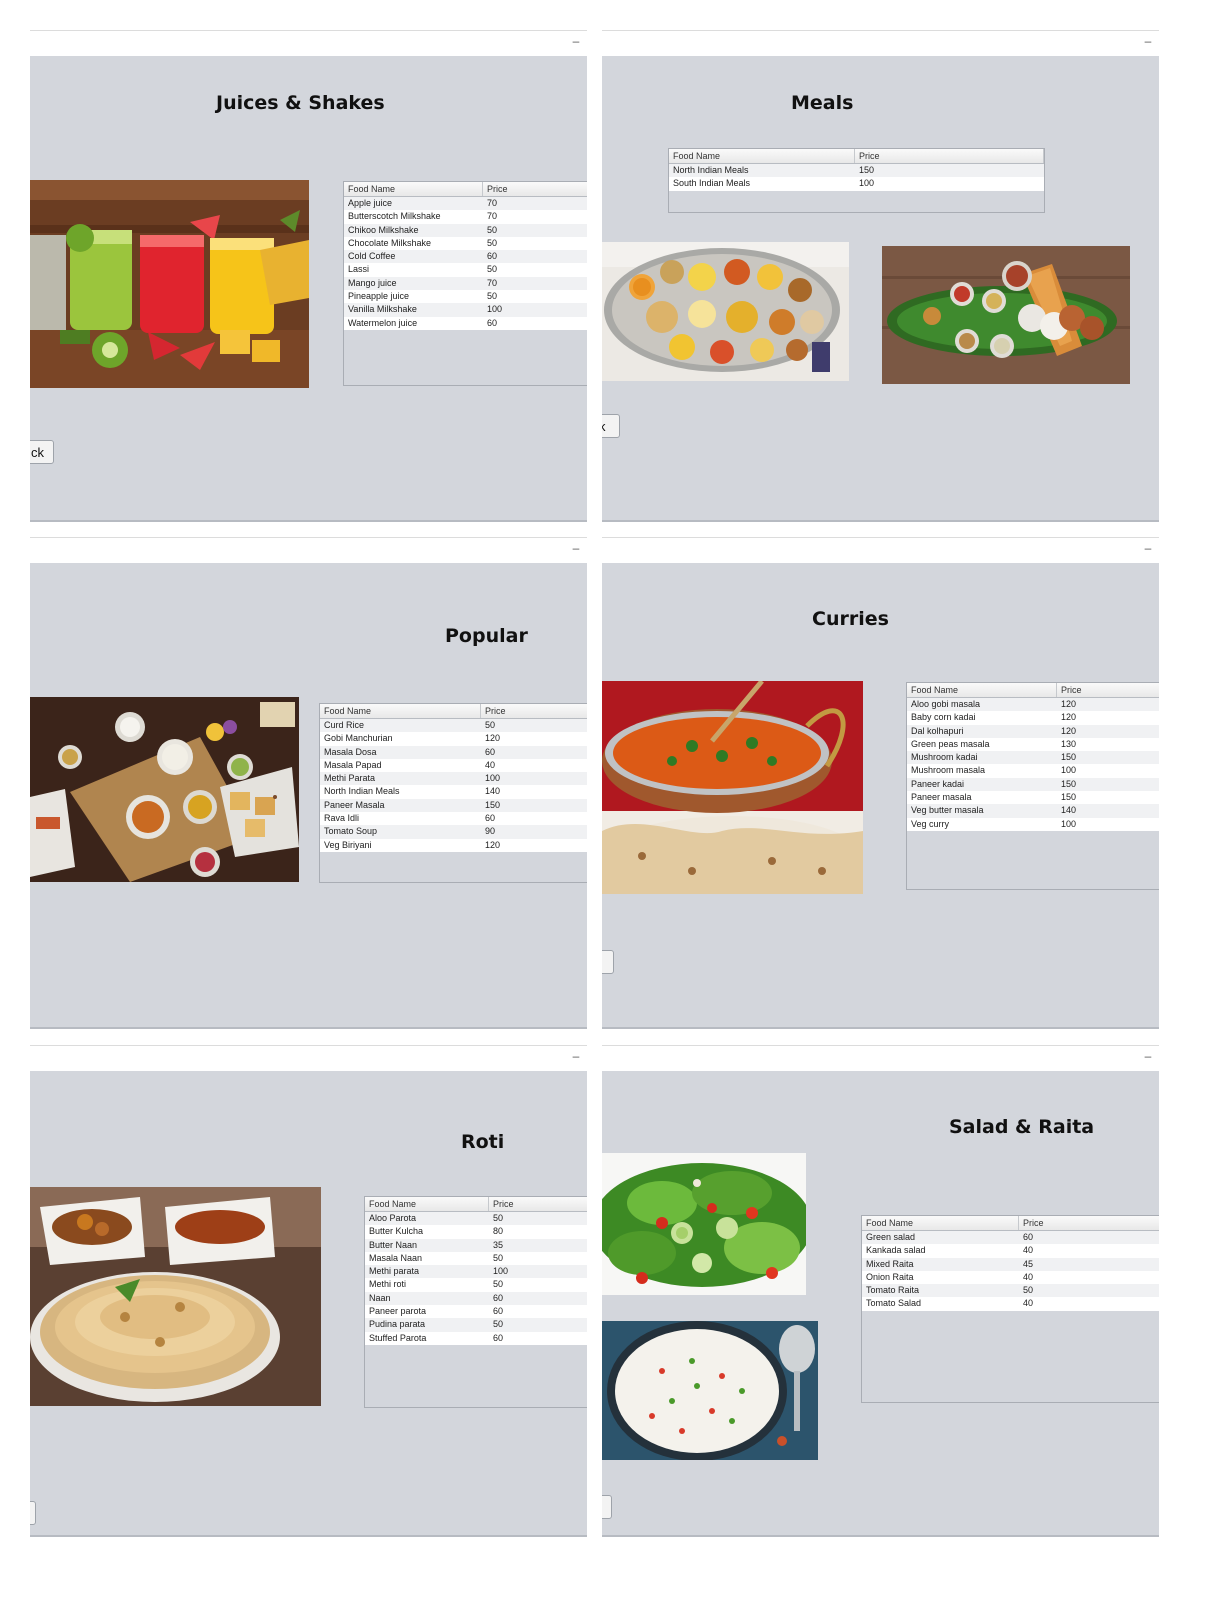 This screenshot has height=1600, width=1213. Describe the element at coordinates (476, 1219) in the screenshot. I see `table-row: Aloo Parota 50` at that location.